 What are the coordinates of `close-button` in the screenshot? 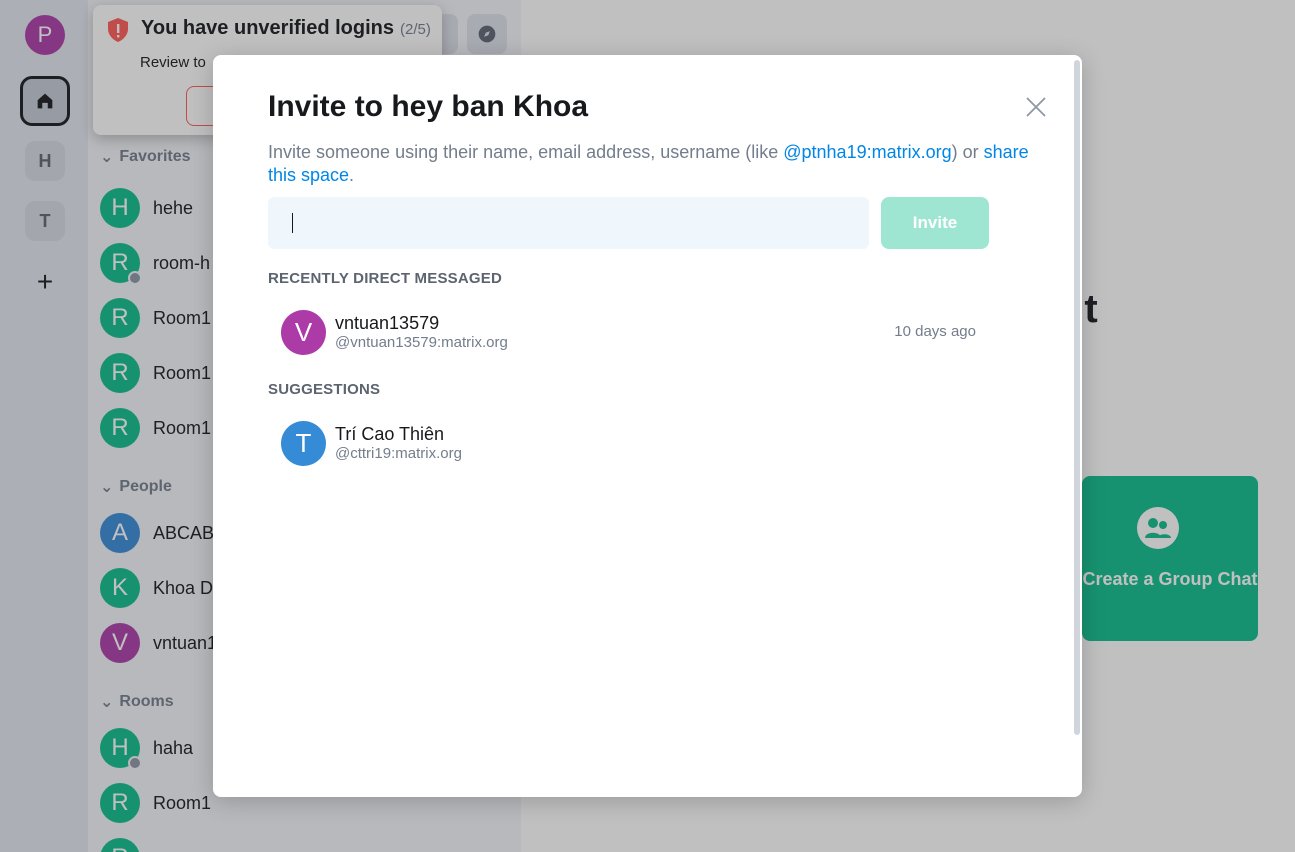 It's located at (1036, 107).